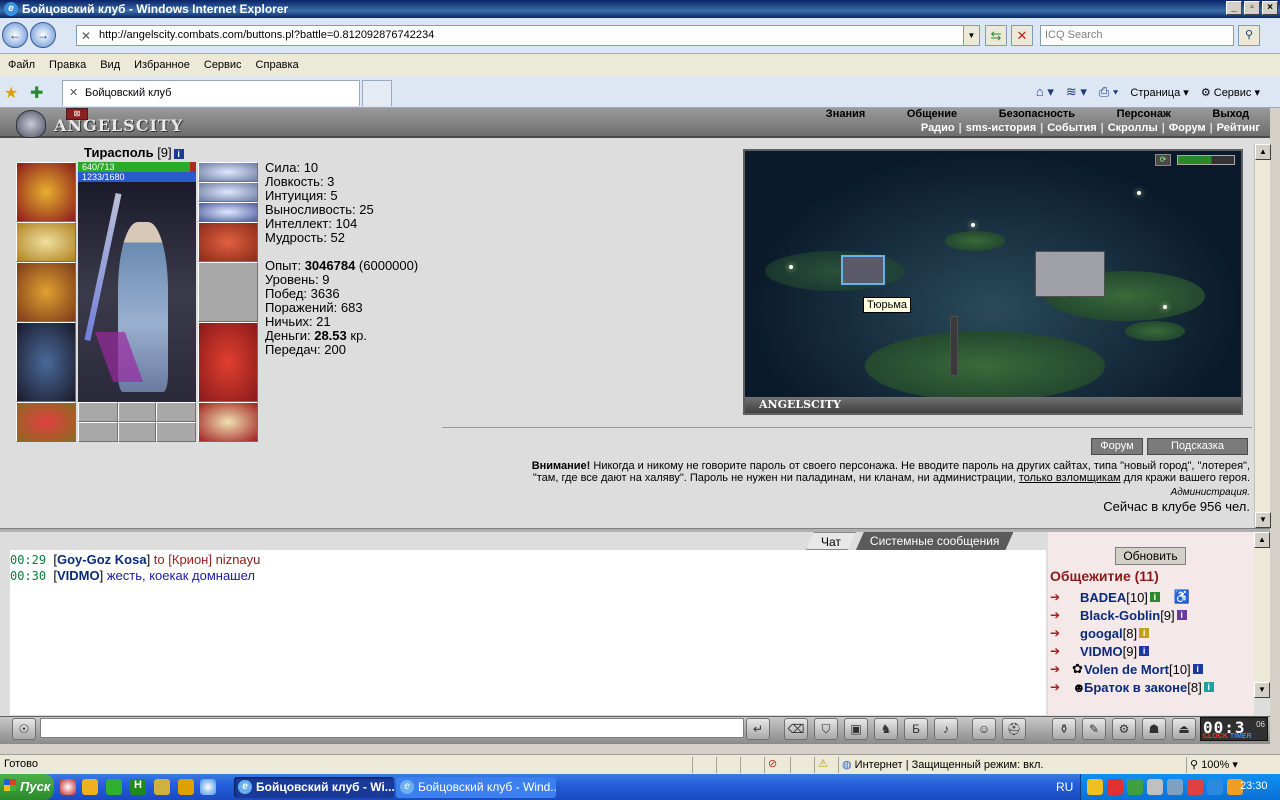 The image size is (1280, 800). Describe the element at coordinates (1037, 114) in the screenshot. I see `nav-security: Безопасность` at that location.